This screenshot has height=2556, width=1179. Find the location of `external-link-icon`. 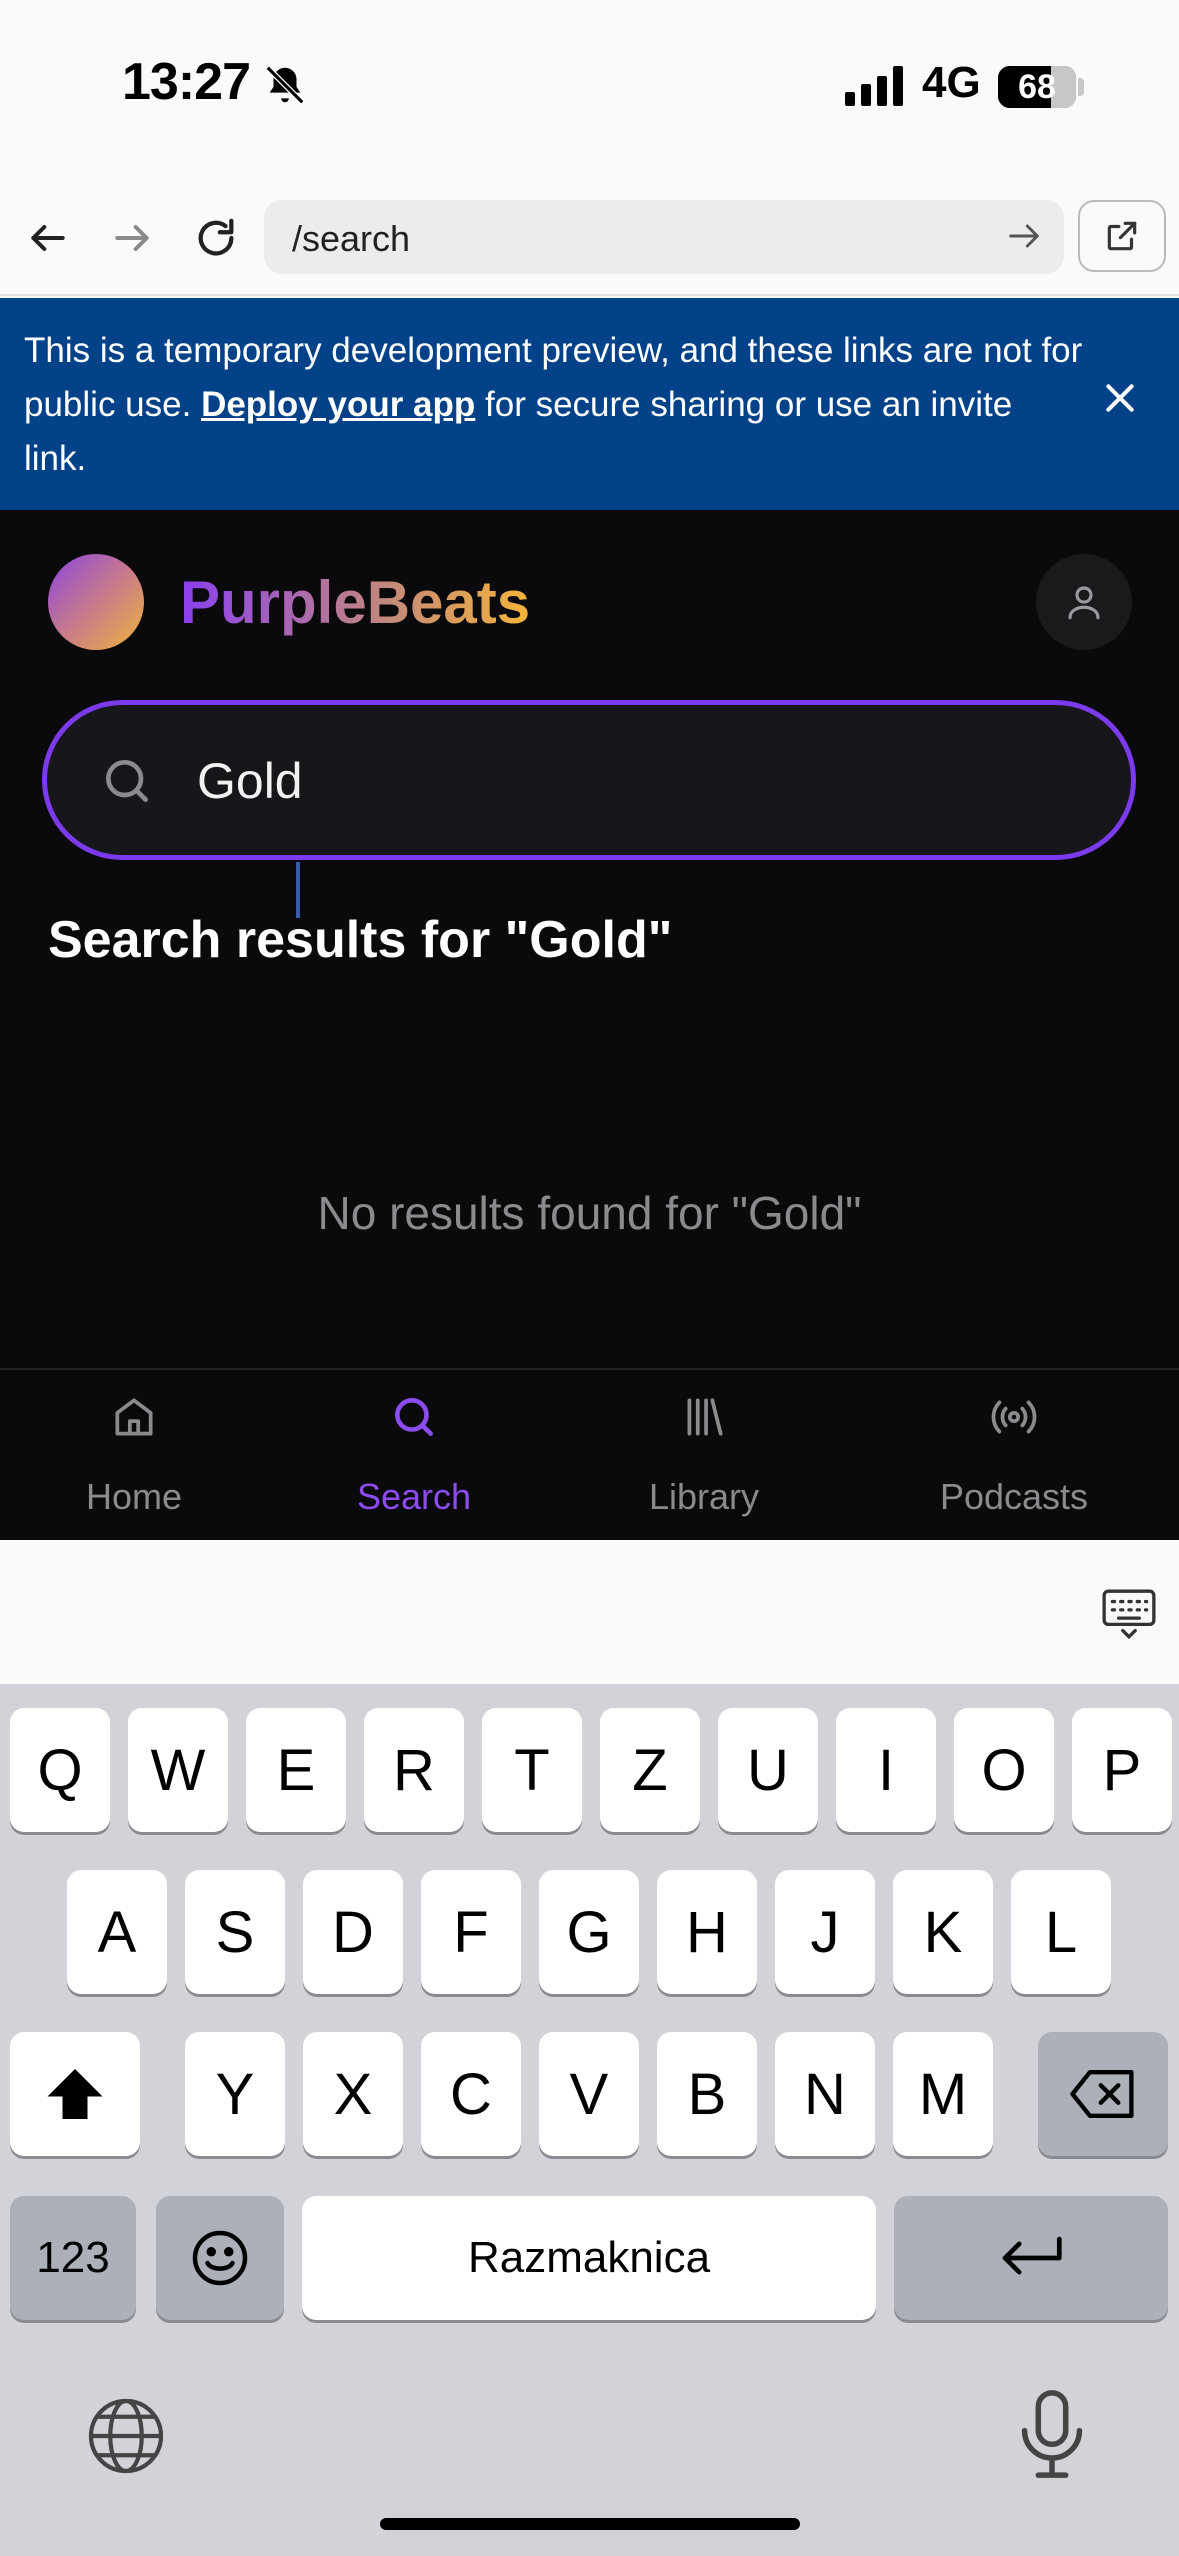

external-link-icon is located at coordinates (1122, 236).